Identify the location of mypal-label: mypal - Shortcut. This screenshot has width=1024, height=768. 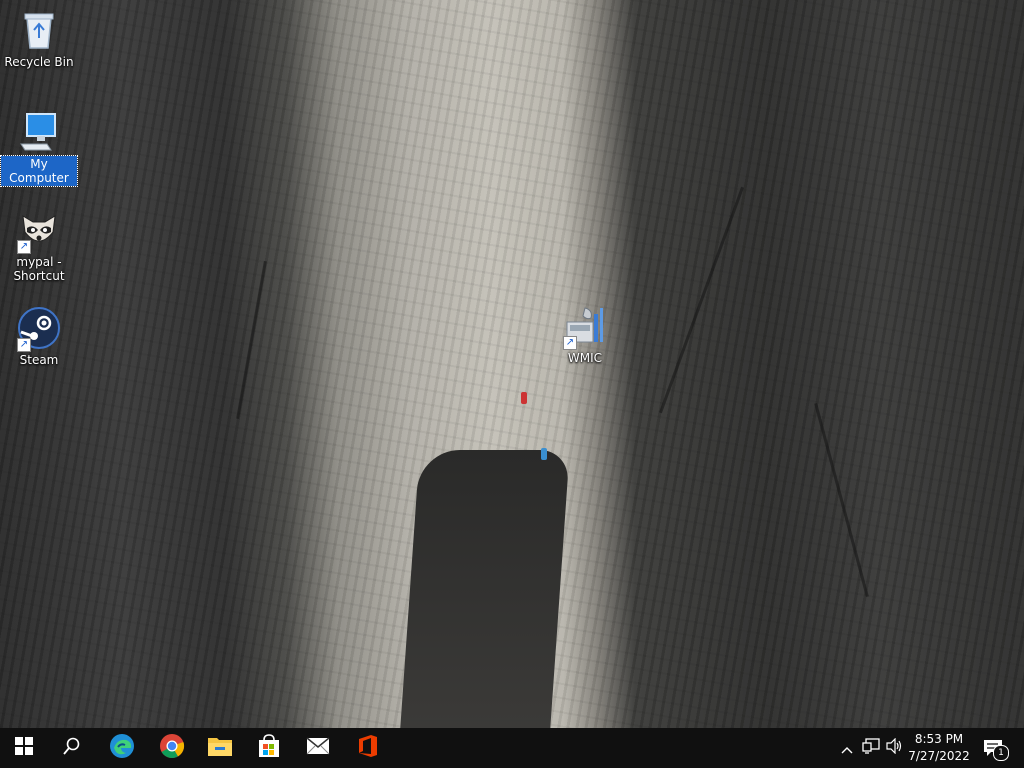
(38, 269).